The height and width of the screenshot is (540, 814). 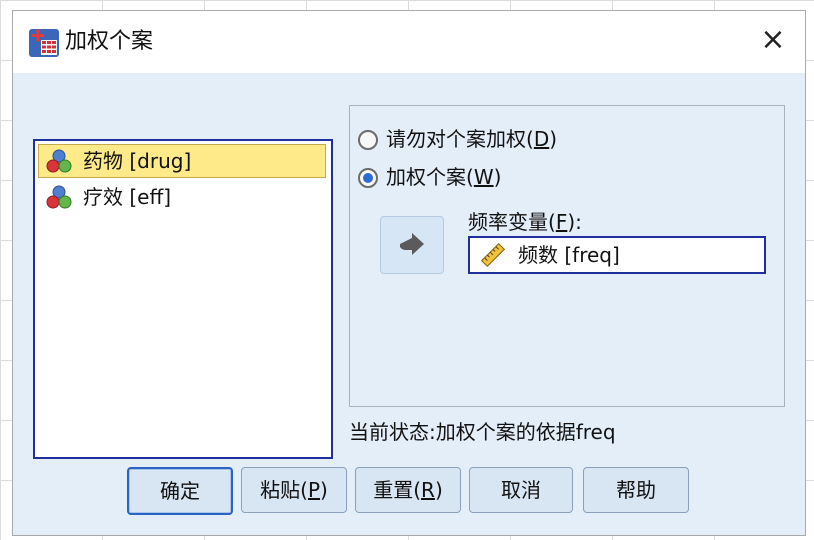 I want to click on paste-button: 粘贴(P), so click(x=294, y=490).